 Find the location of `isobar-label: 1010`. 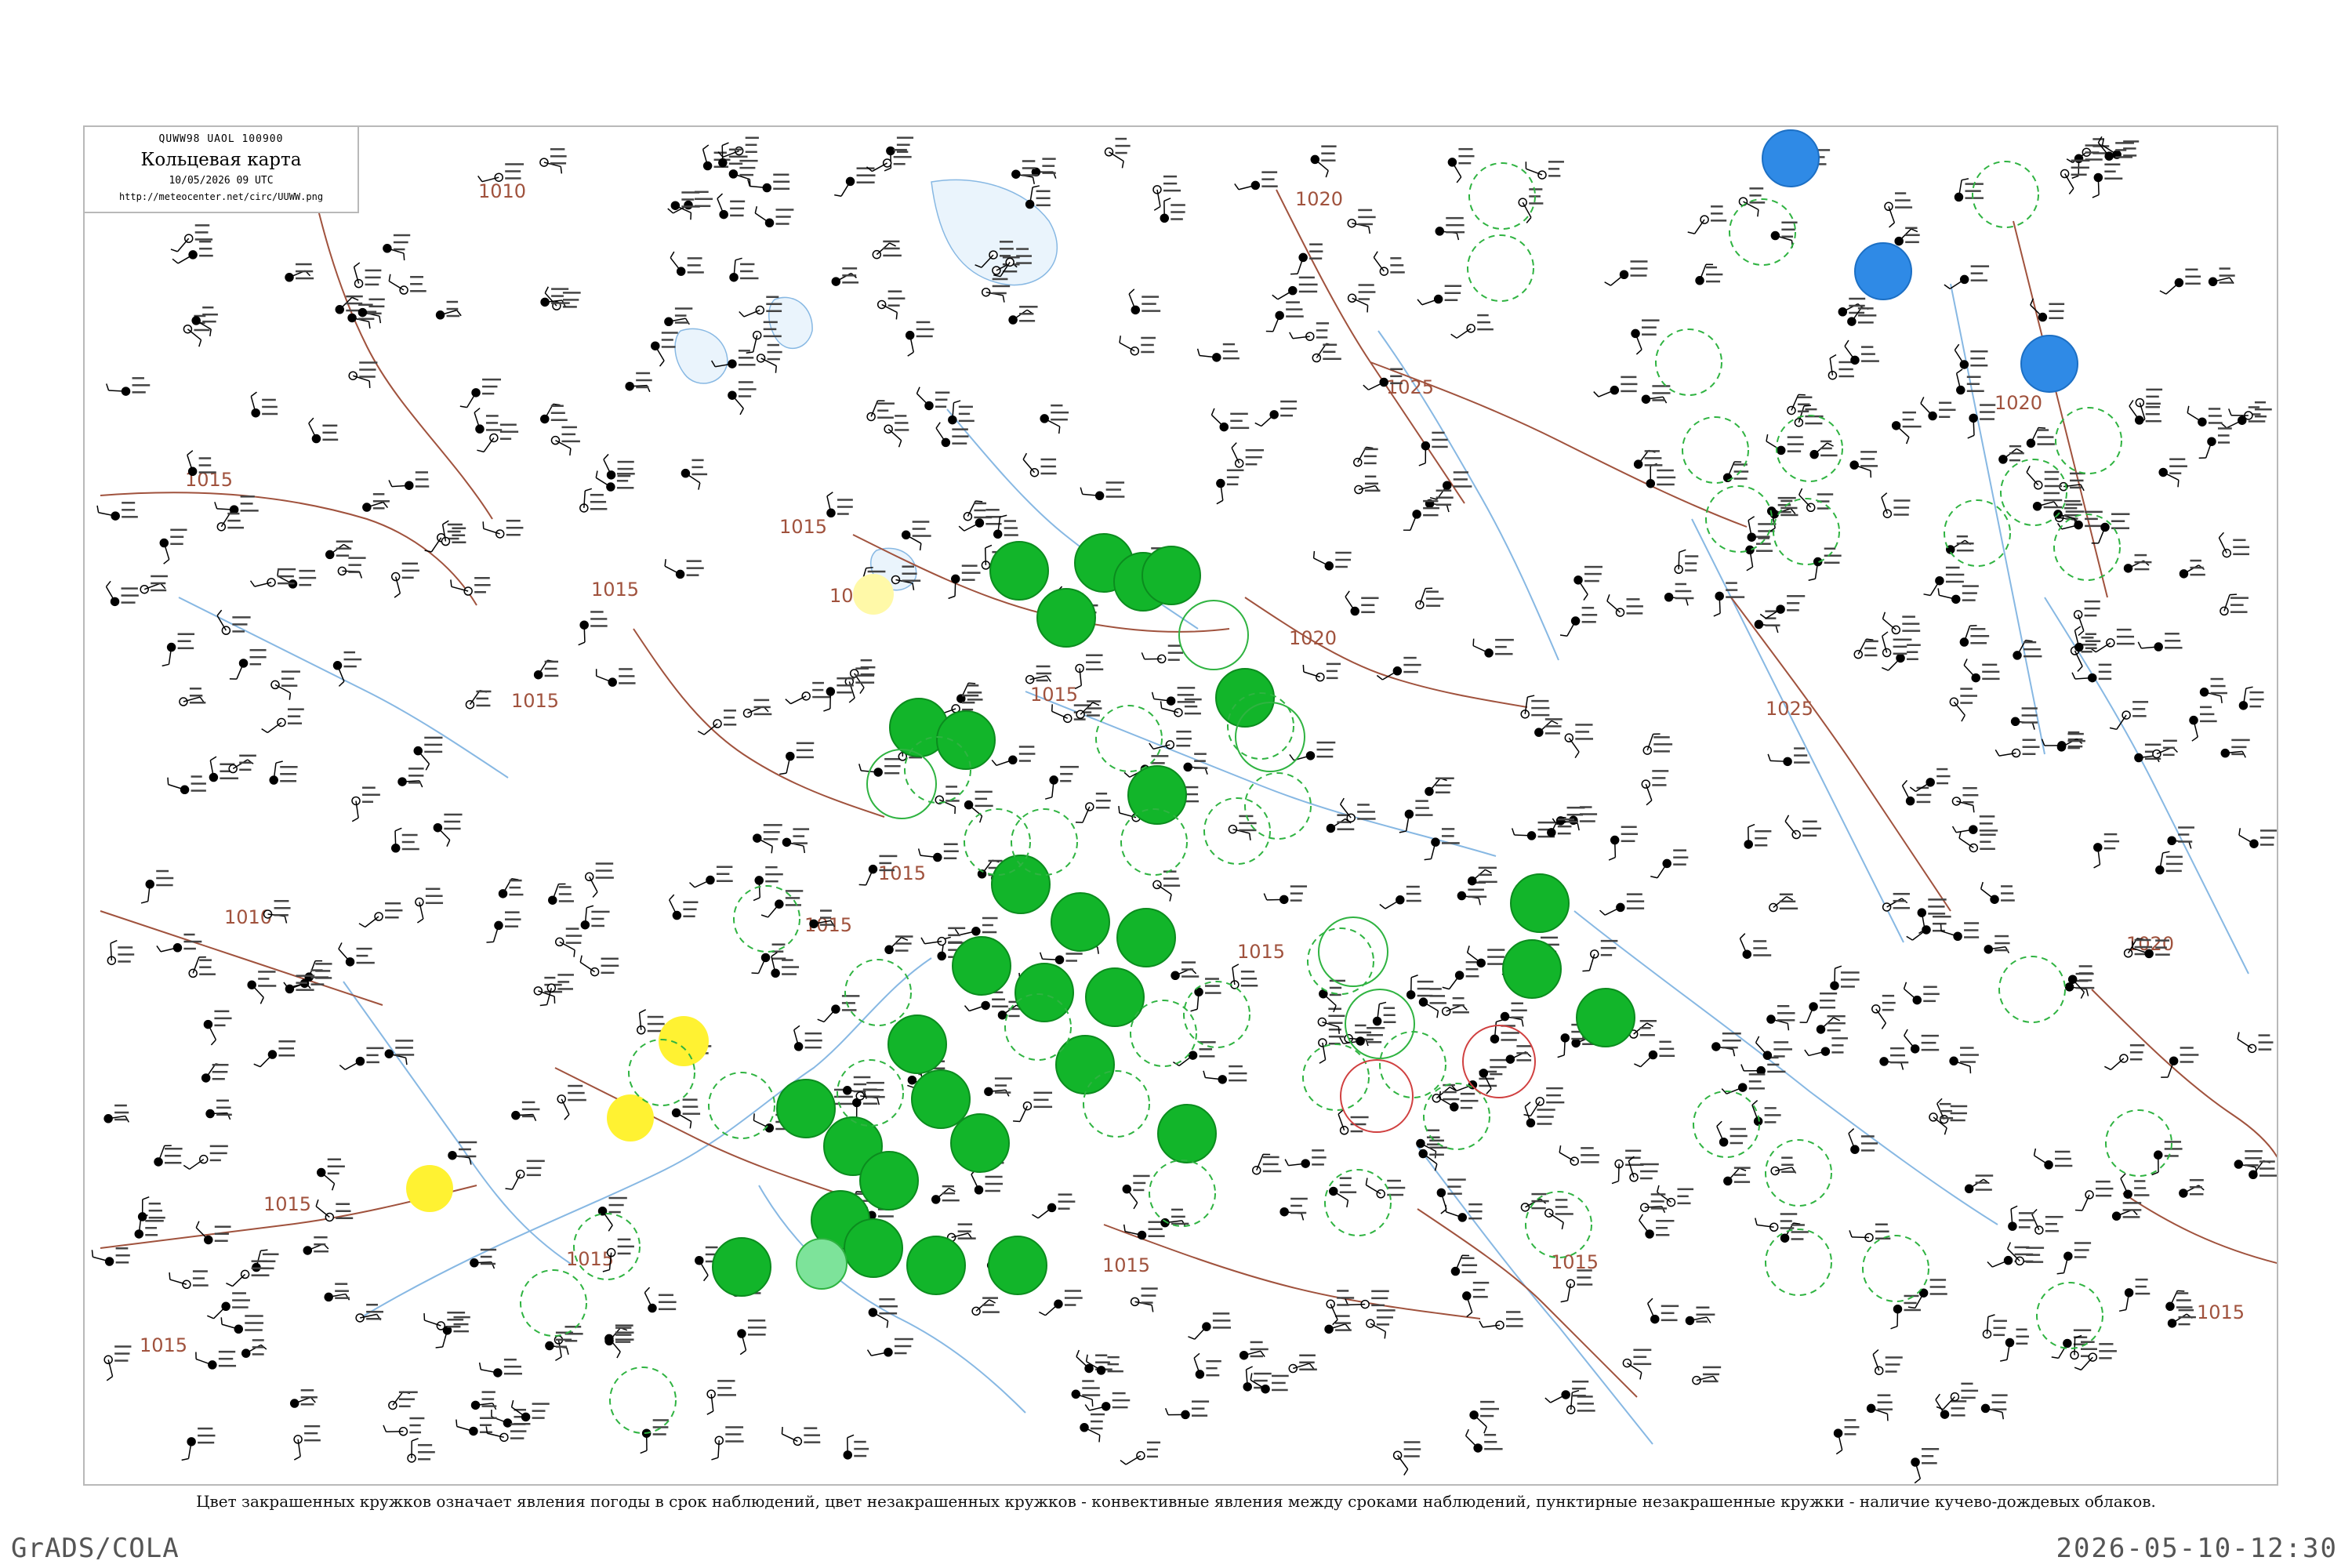

isobar-label: 1010 is located at coordinates (502, 191).